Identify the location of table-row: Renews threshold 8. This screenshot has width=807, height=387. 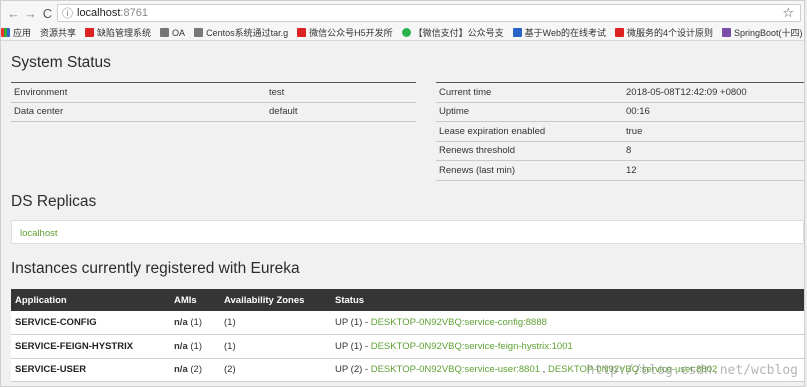
(620, 151).